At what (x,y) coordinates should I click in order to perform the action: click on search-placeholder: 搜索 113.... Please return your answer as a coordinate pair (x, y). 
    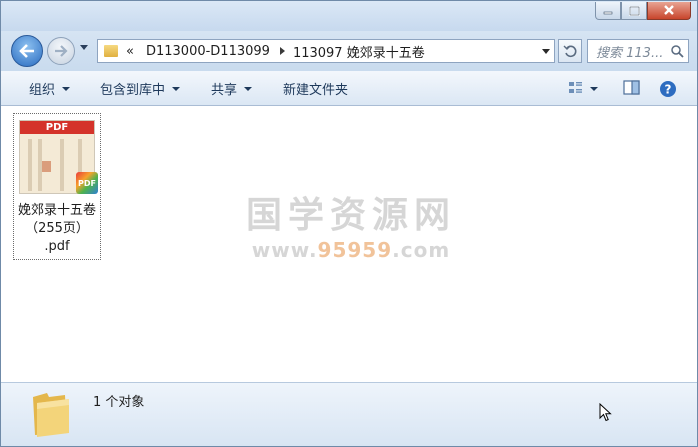
    Looking at the image, I should click on (630, 53).